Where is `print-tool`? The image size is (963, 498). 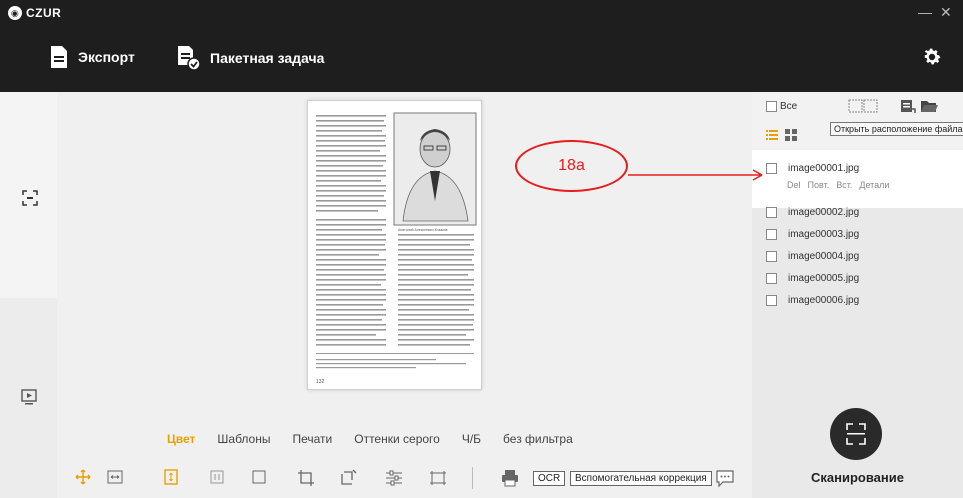 print-tool is located at coordinates (510, 480).